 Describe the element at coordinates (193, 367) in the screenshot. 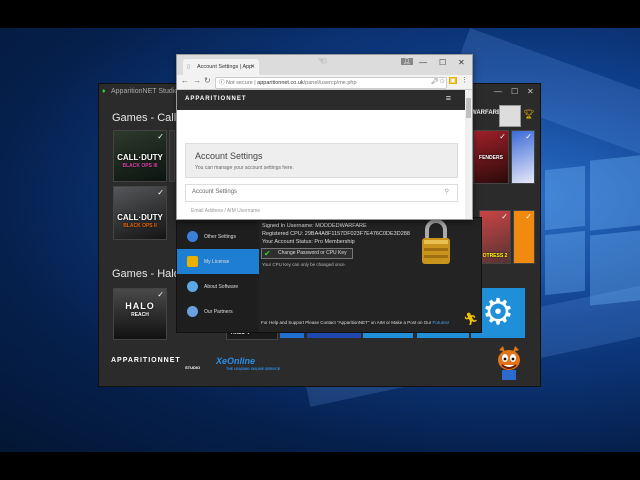

I see `brand-logo-subtitle: STUDIO` at that location.